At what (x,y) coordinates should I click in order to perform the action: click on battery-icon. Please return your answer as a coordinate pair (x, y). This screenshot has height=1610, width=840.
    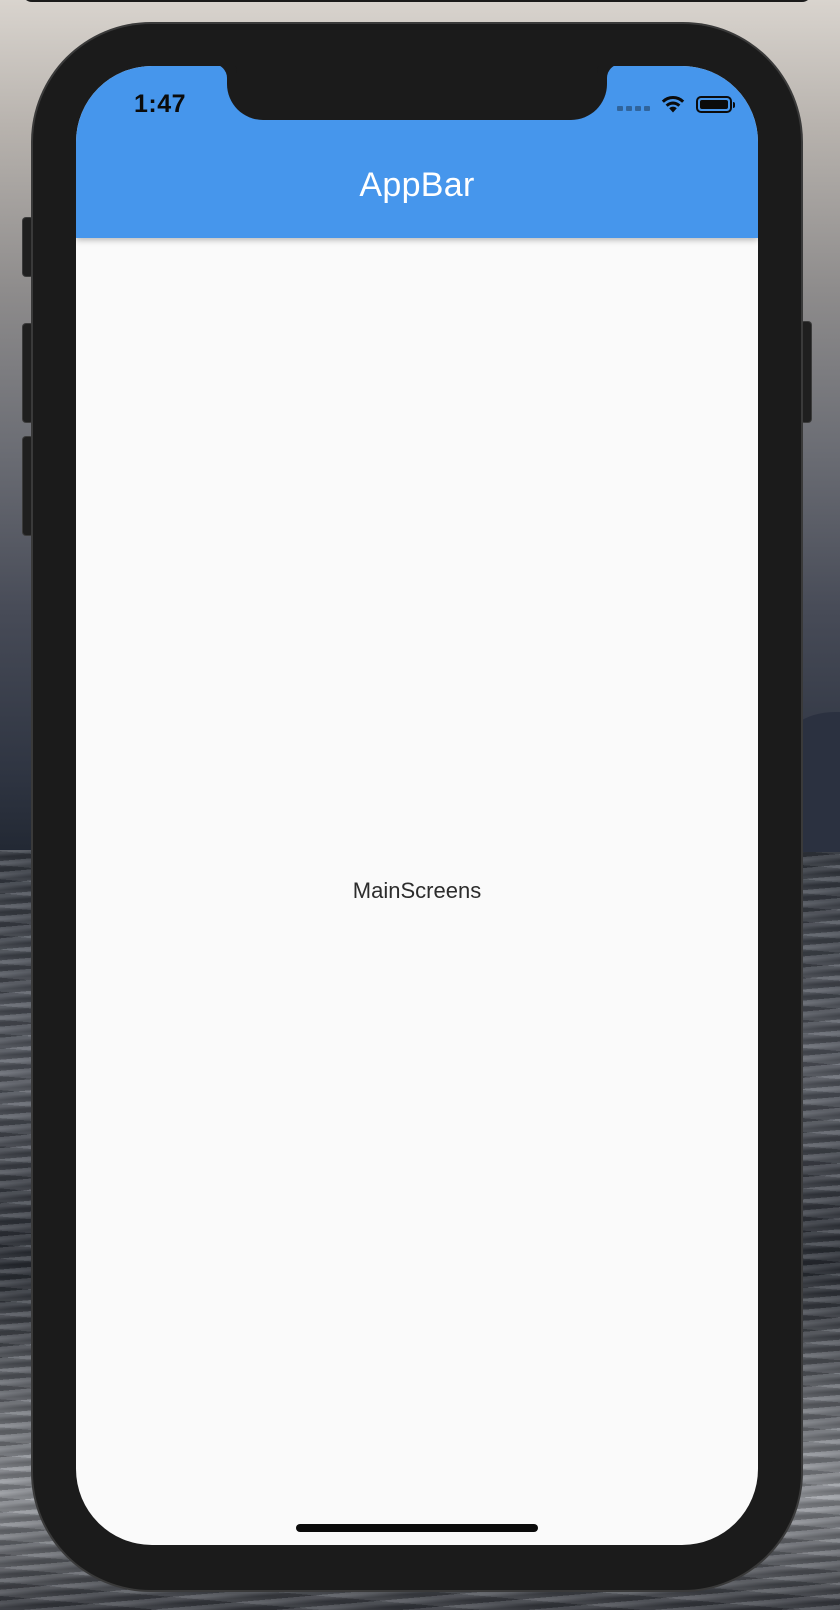
    Looking at the image, I should click on (715, 104).